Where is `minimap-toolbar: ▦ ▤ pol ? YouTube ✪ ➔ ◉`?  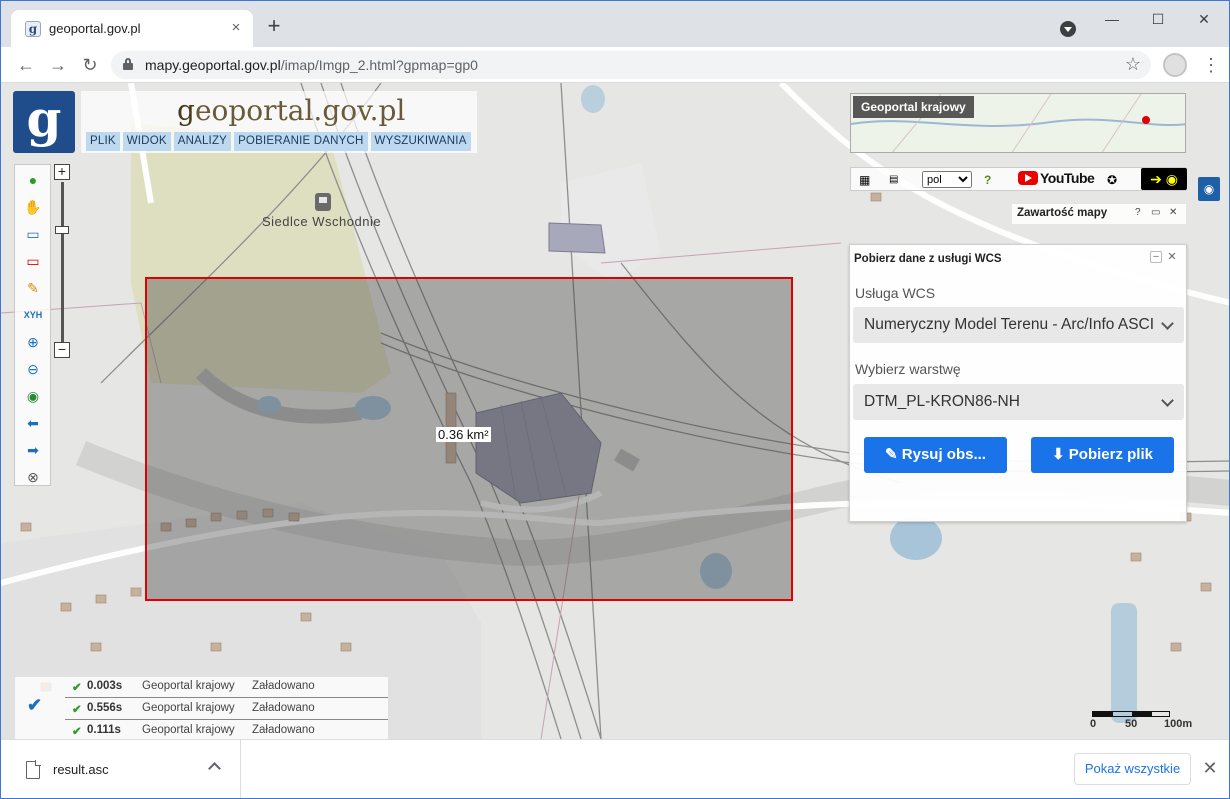
minimap-toolbar: ▦ ▤ pol ? YouTube ✪ ➔ ◉ is located at coordinates (1018, 179).